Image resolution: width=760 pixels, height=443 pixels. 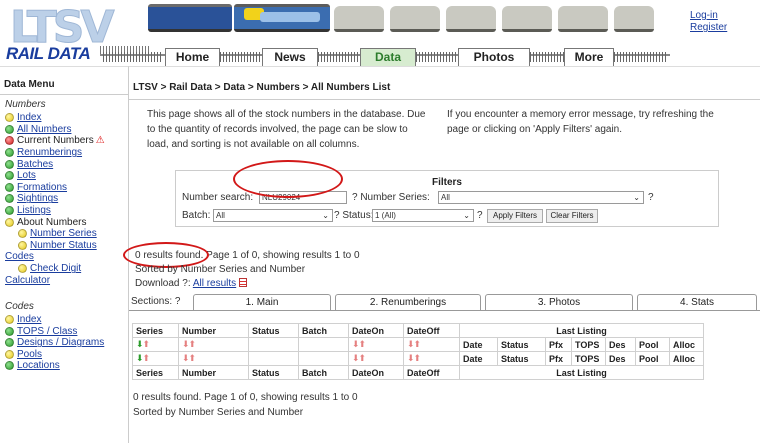 I want to click on number-series-select: All ⌄, so click(x=541, y=197).